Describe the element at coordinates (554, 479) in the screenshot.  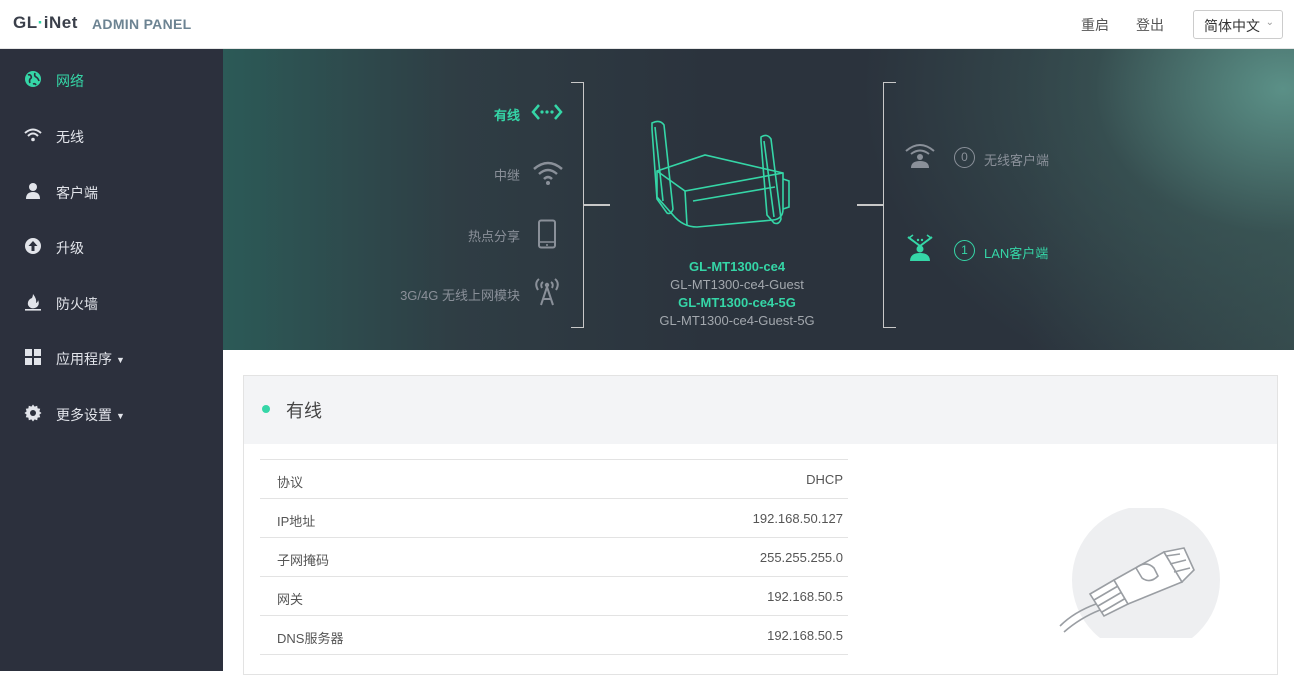
I see `table-row: 协议 DHCP` at that location.